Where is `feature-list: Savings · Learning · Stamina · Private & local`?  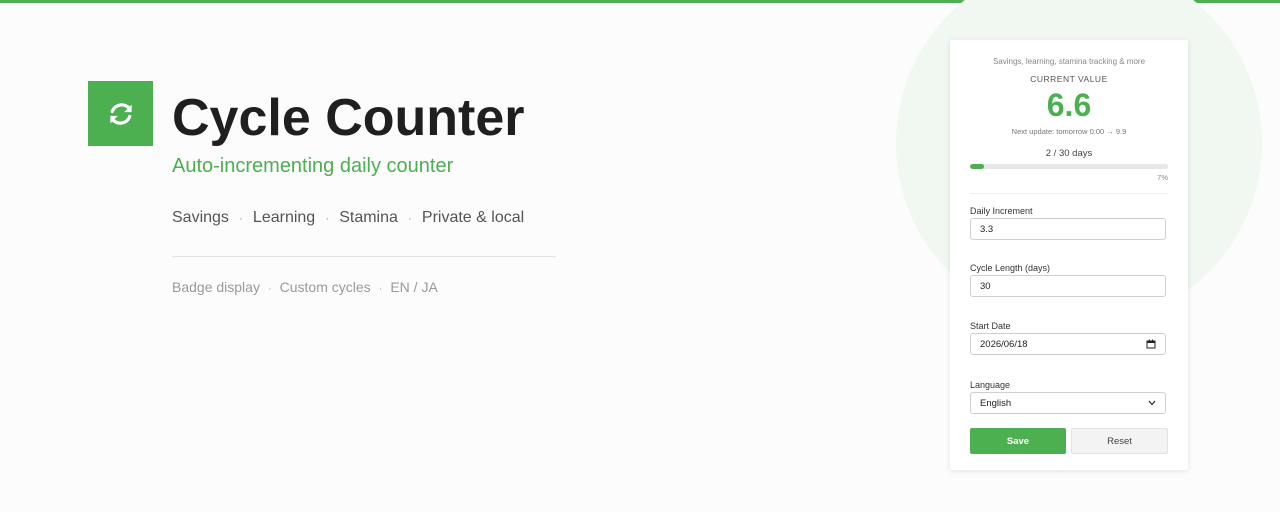
feature-list: Savings · Learning · Stamina · Private & local is located at coordinates (348, 218).